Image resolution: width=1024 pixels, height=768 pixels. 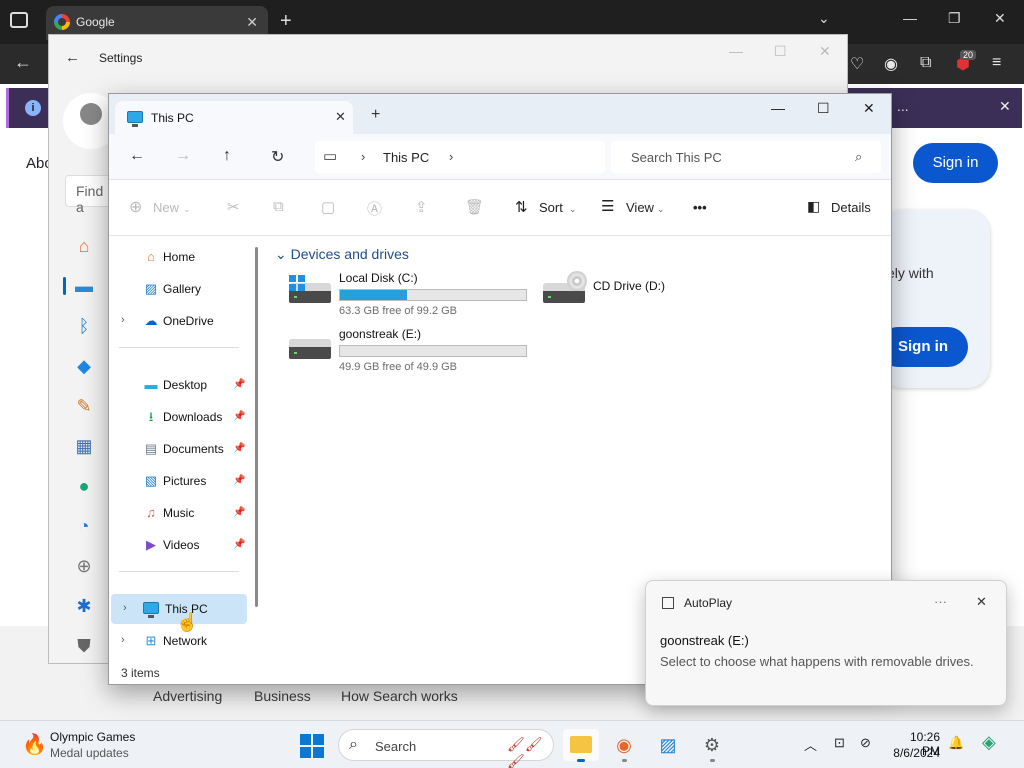 I want to click on new-button: New, so click(x=166, y=207).